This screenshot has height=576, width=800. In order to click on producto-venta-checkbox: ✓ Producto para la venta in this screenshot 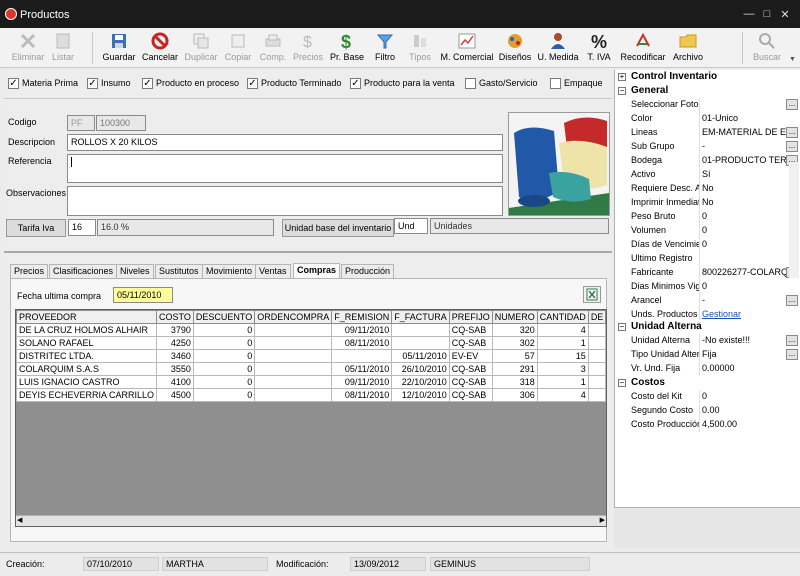, I will do `click(402, 84)`.